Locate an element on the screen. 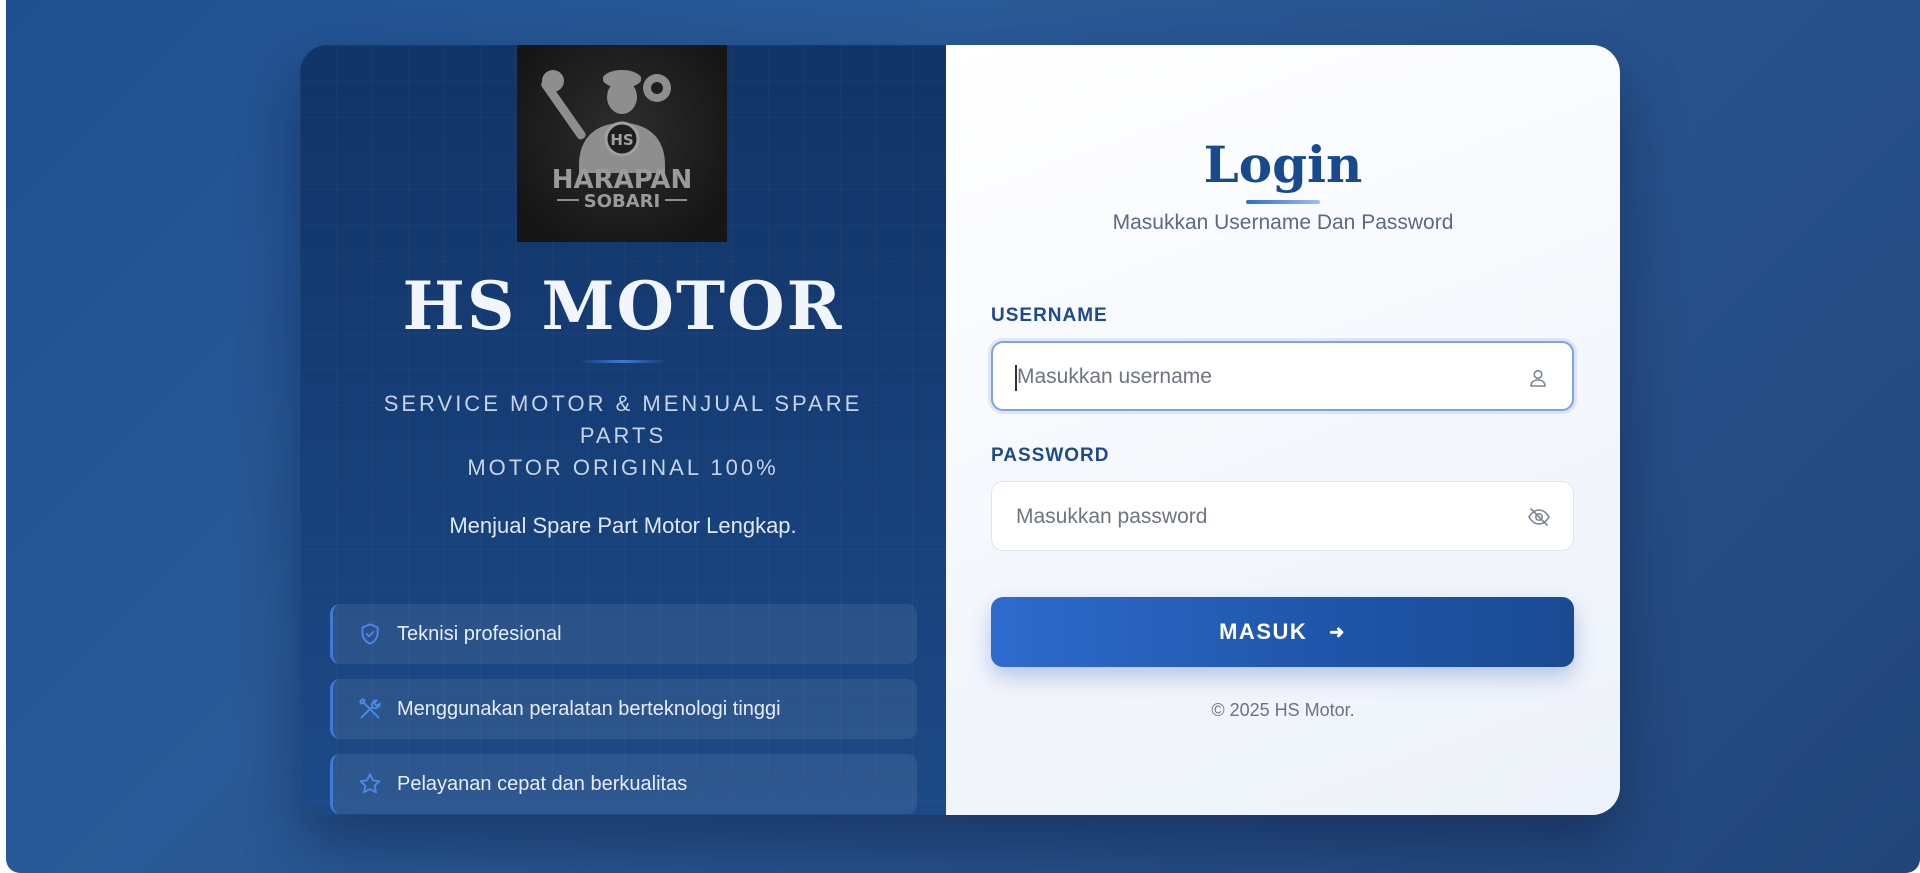  brand-logo: HS HARAPAN SOBARI is located at coordinates (622, 143).